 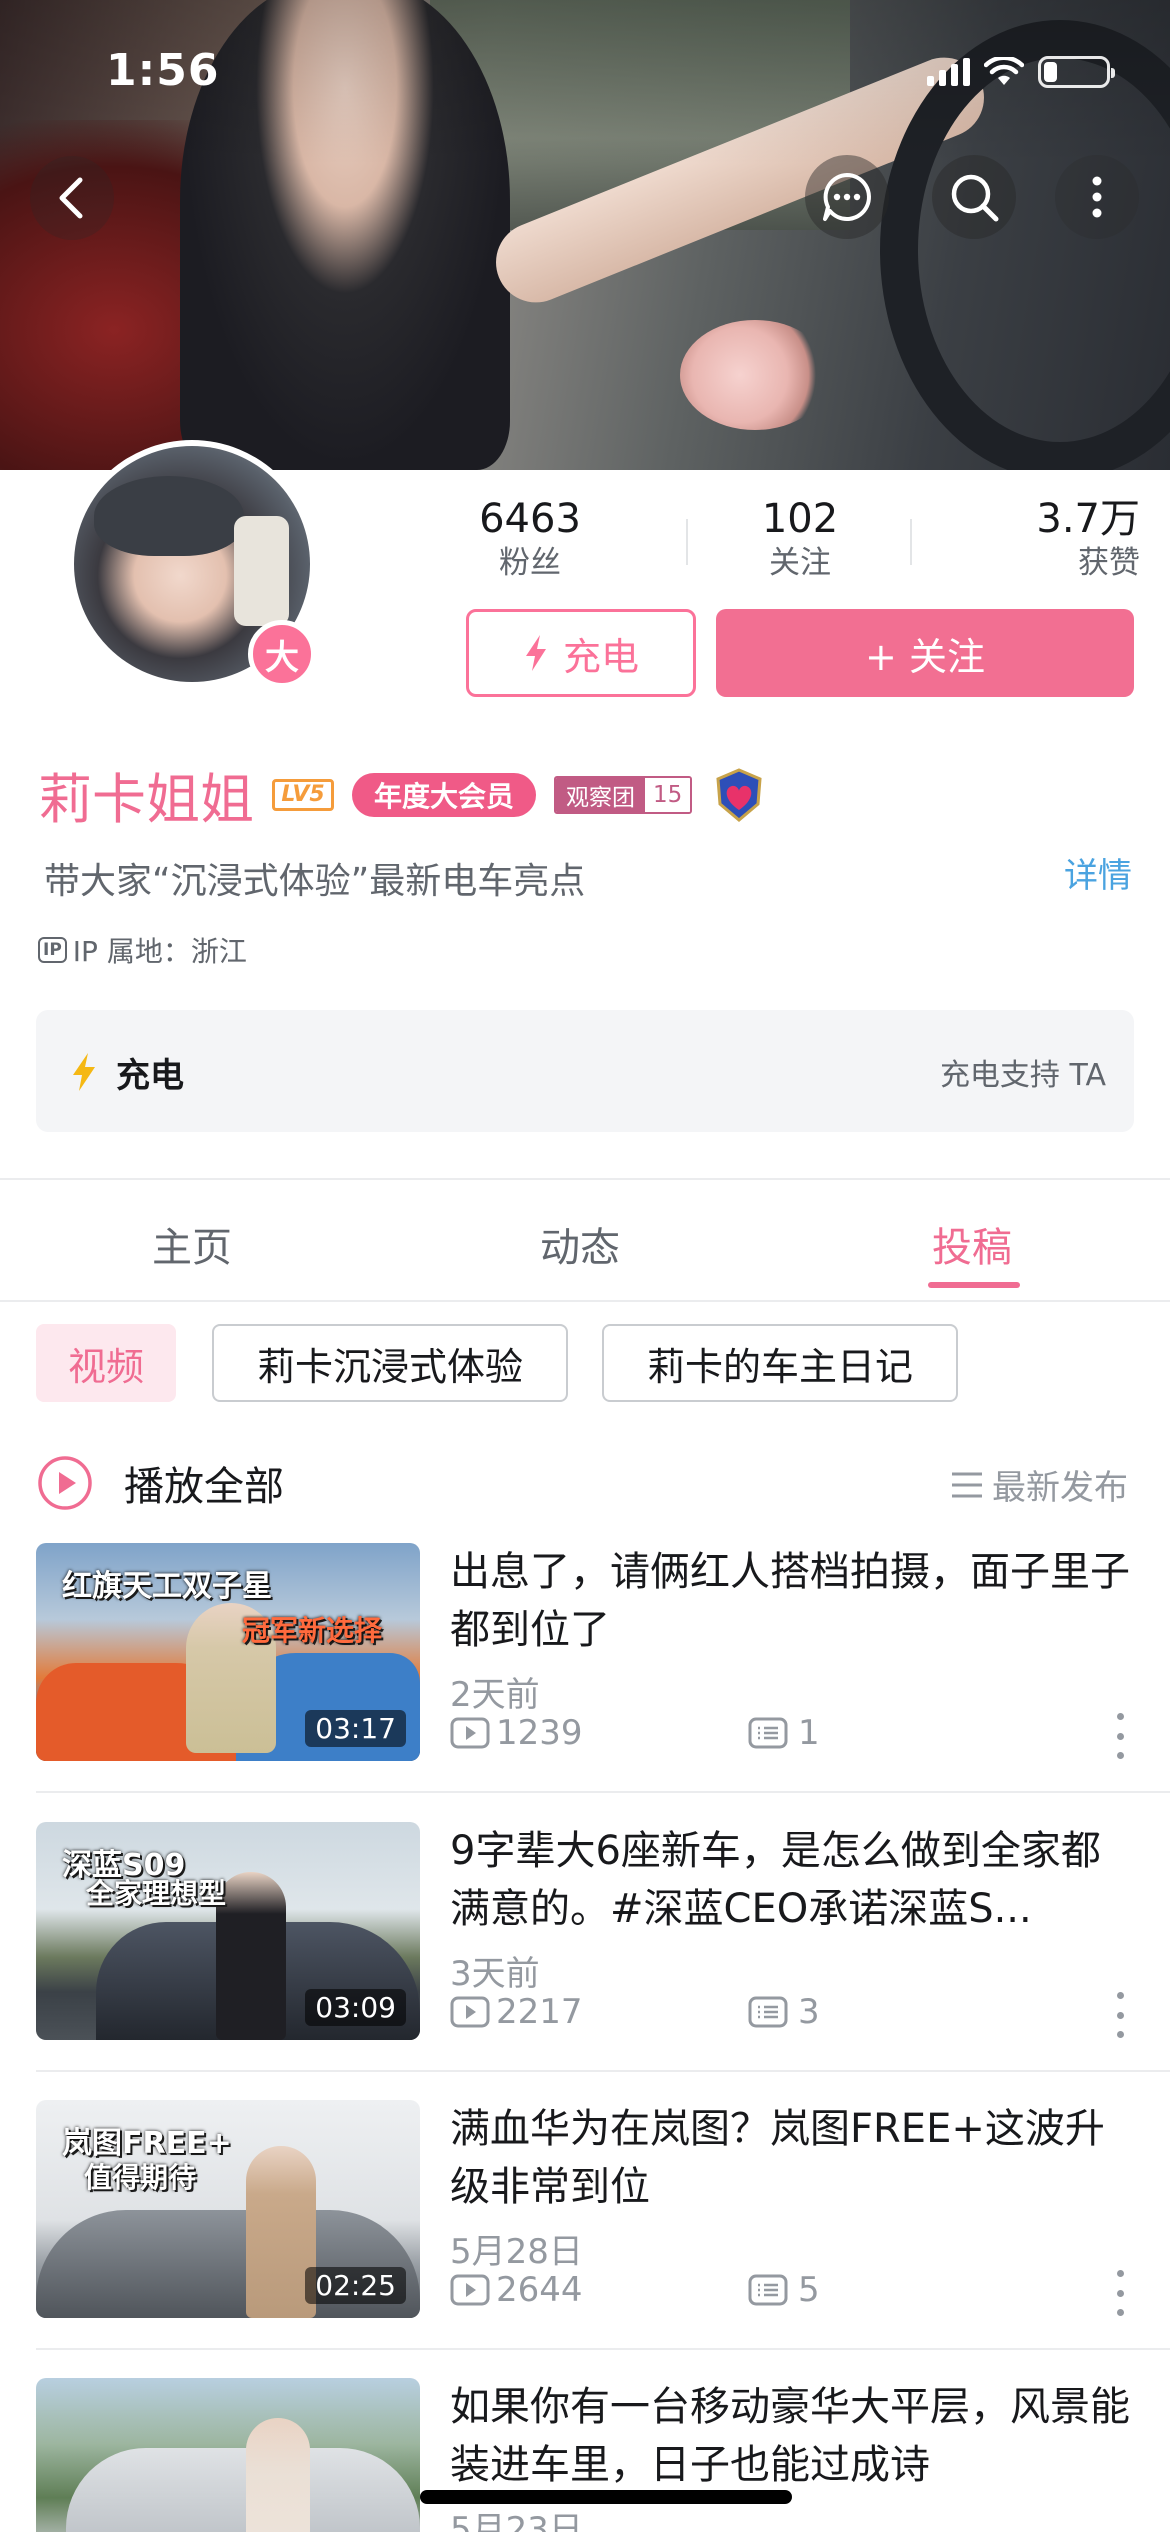 I want to click on profile-stats: 6463 粉丝 102 关注 3.7万 获赞, so click(x=790, y=540).